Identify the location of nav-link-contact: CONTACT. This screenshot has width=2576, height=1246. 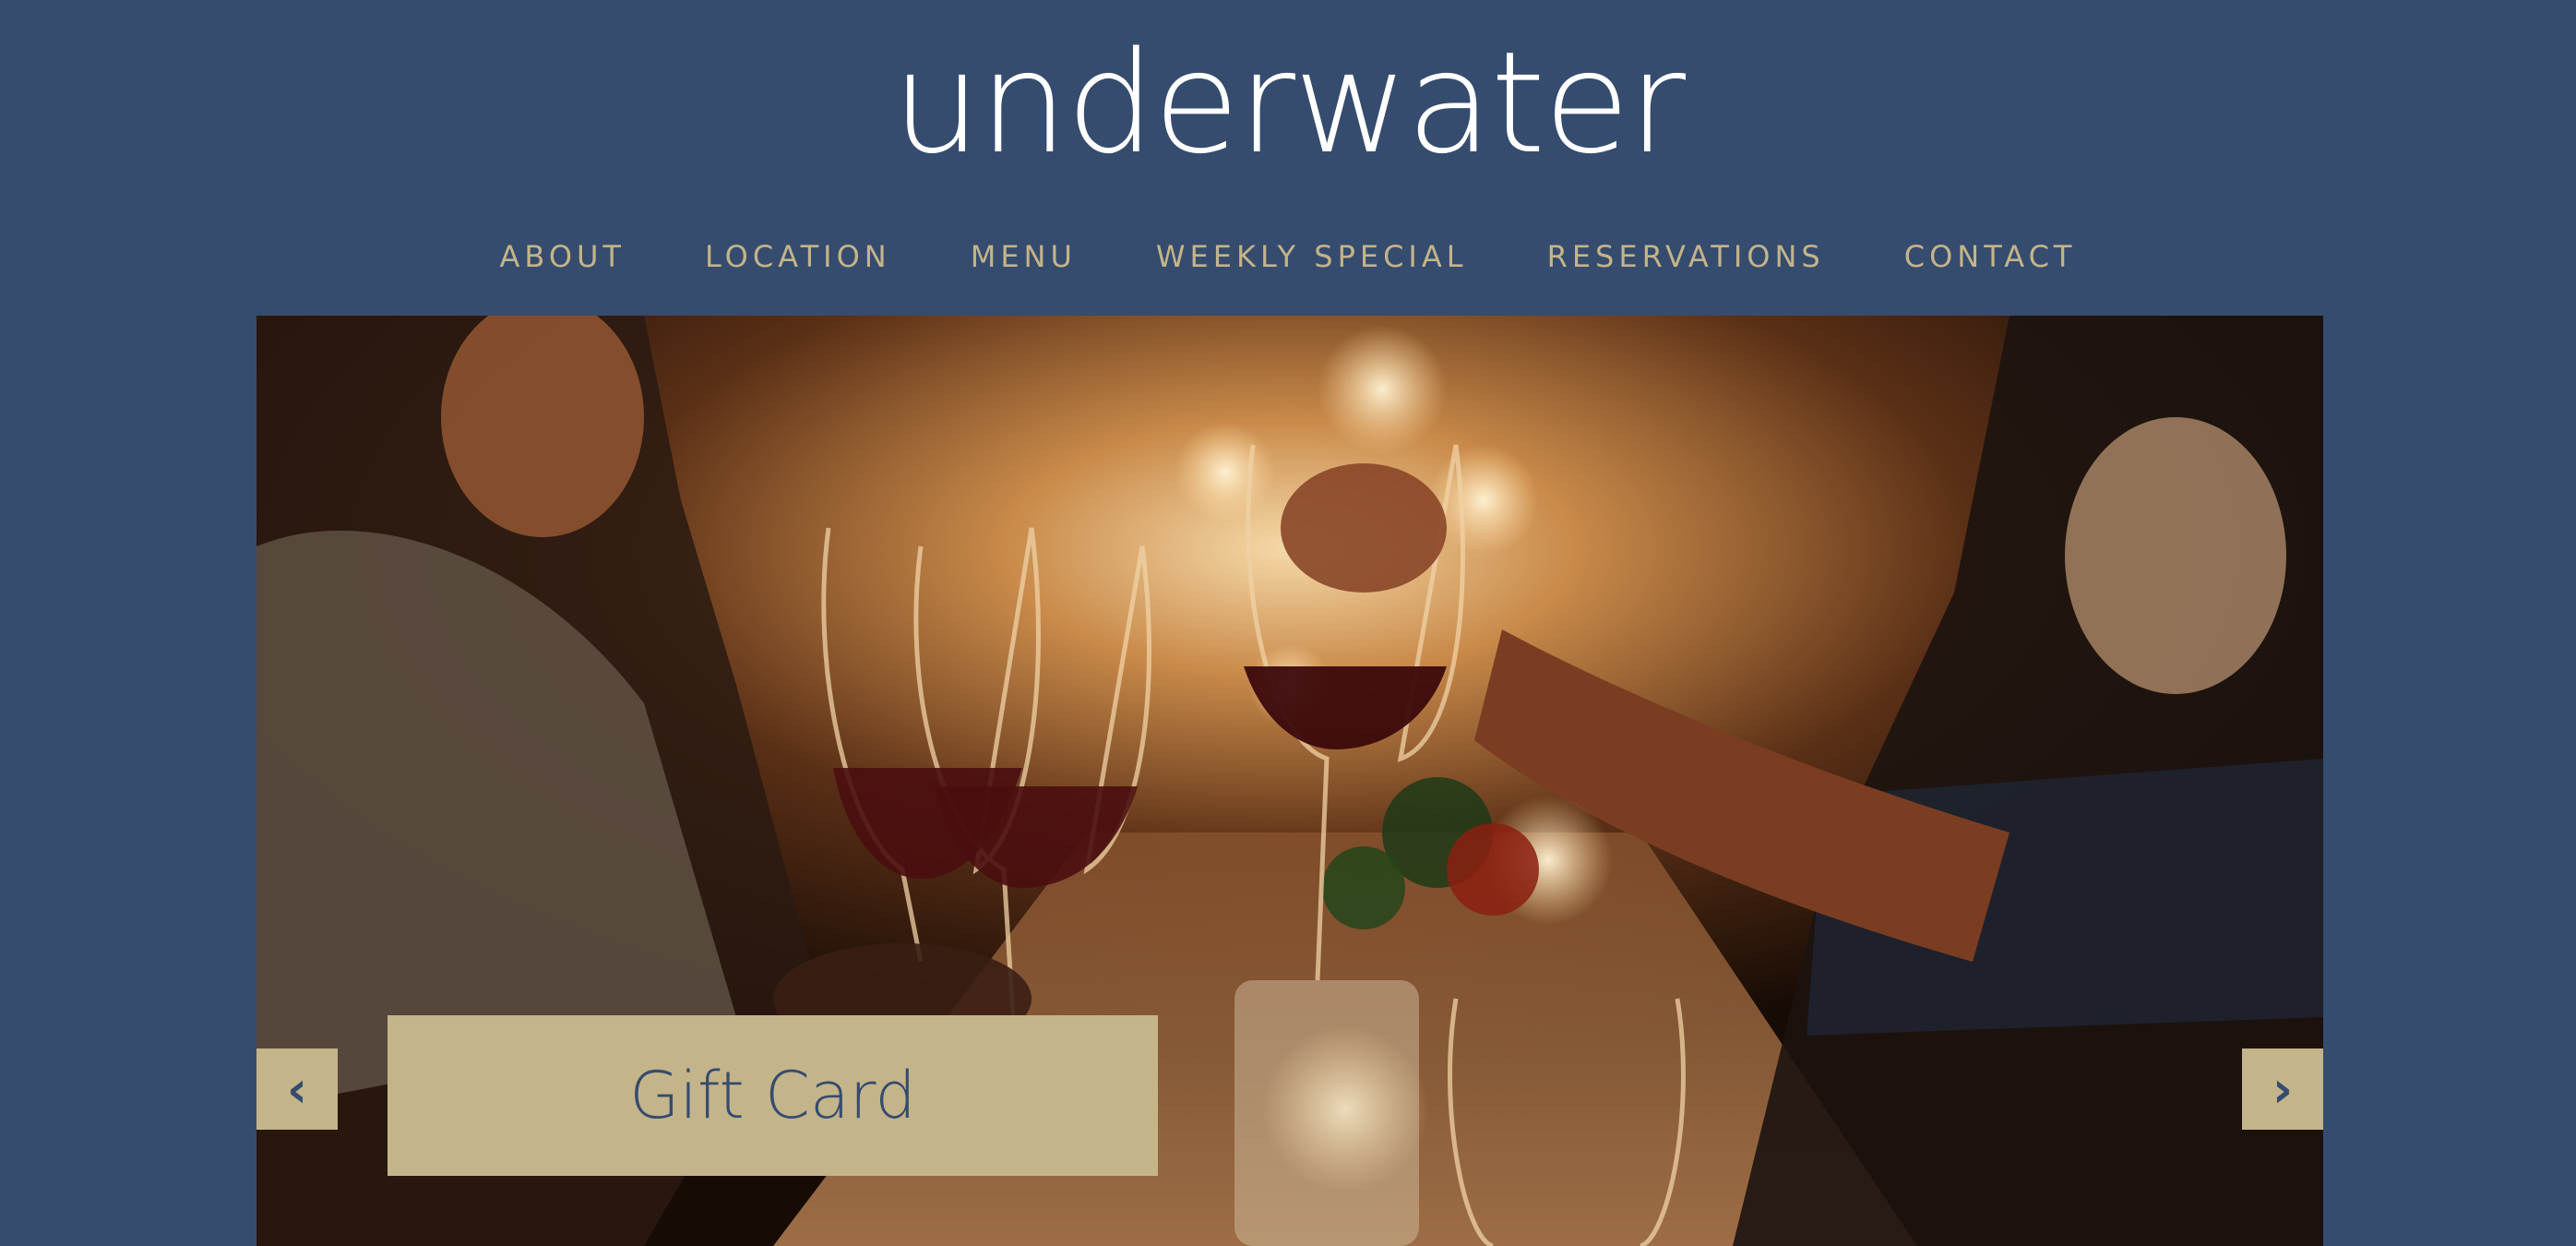
(1991, 256).